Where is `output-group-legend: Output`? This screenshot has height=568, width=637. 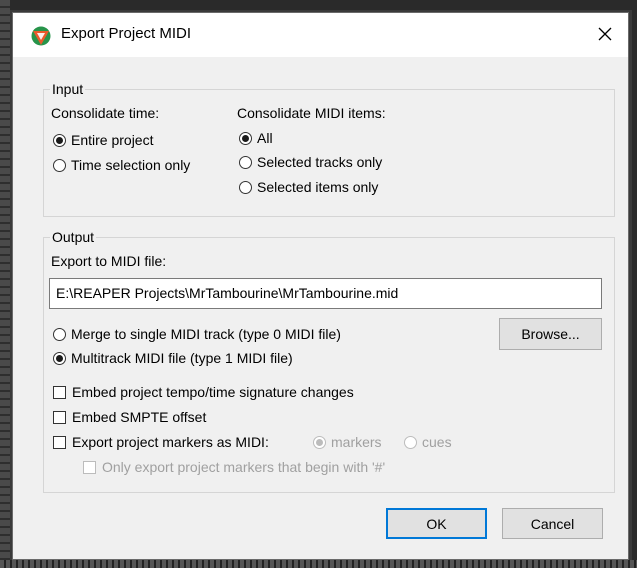
output-group-legend: Output is located at coordinates (73, 237).